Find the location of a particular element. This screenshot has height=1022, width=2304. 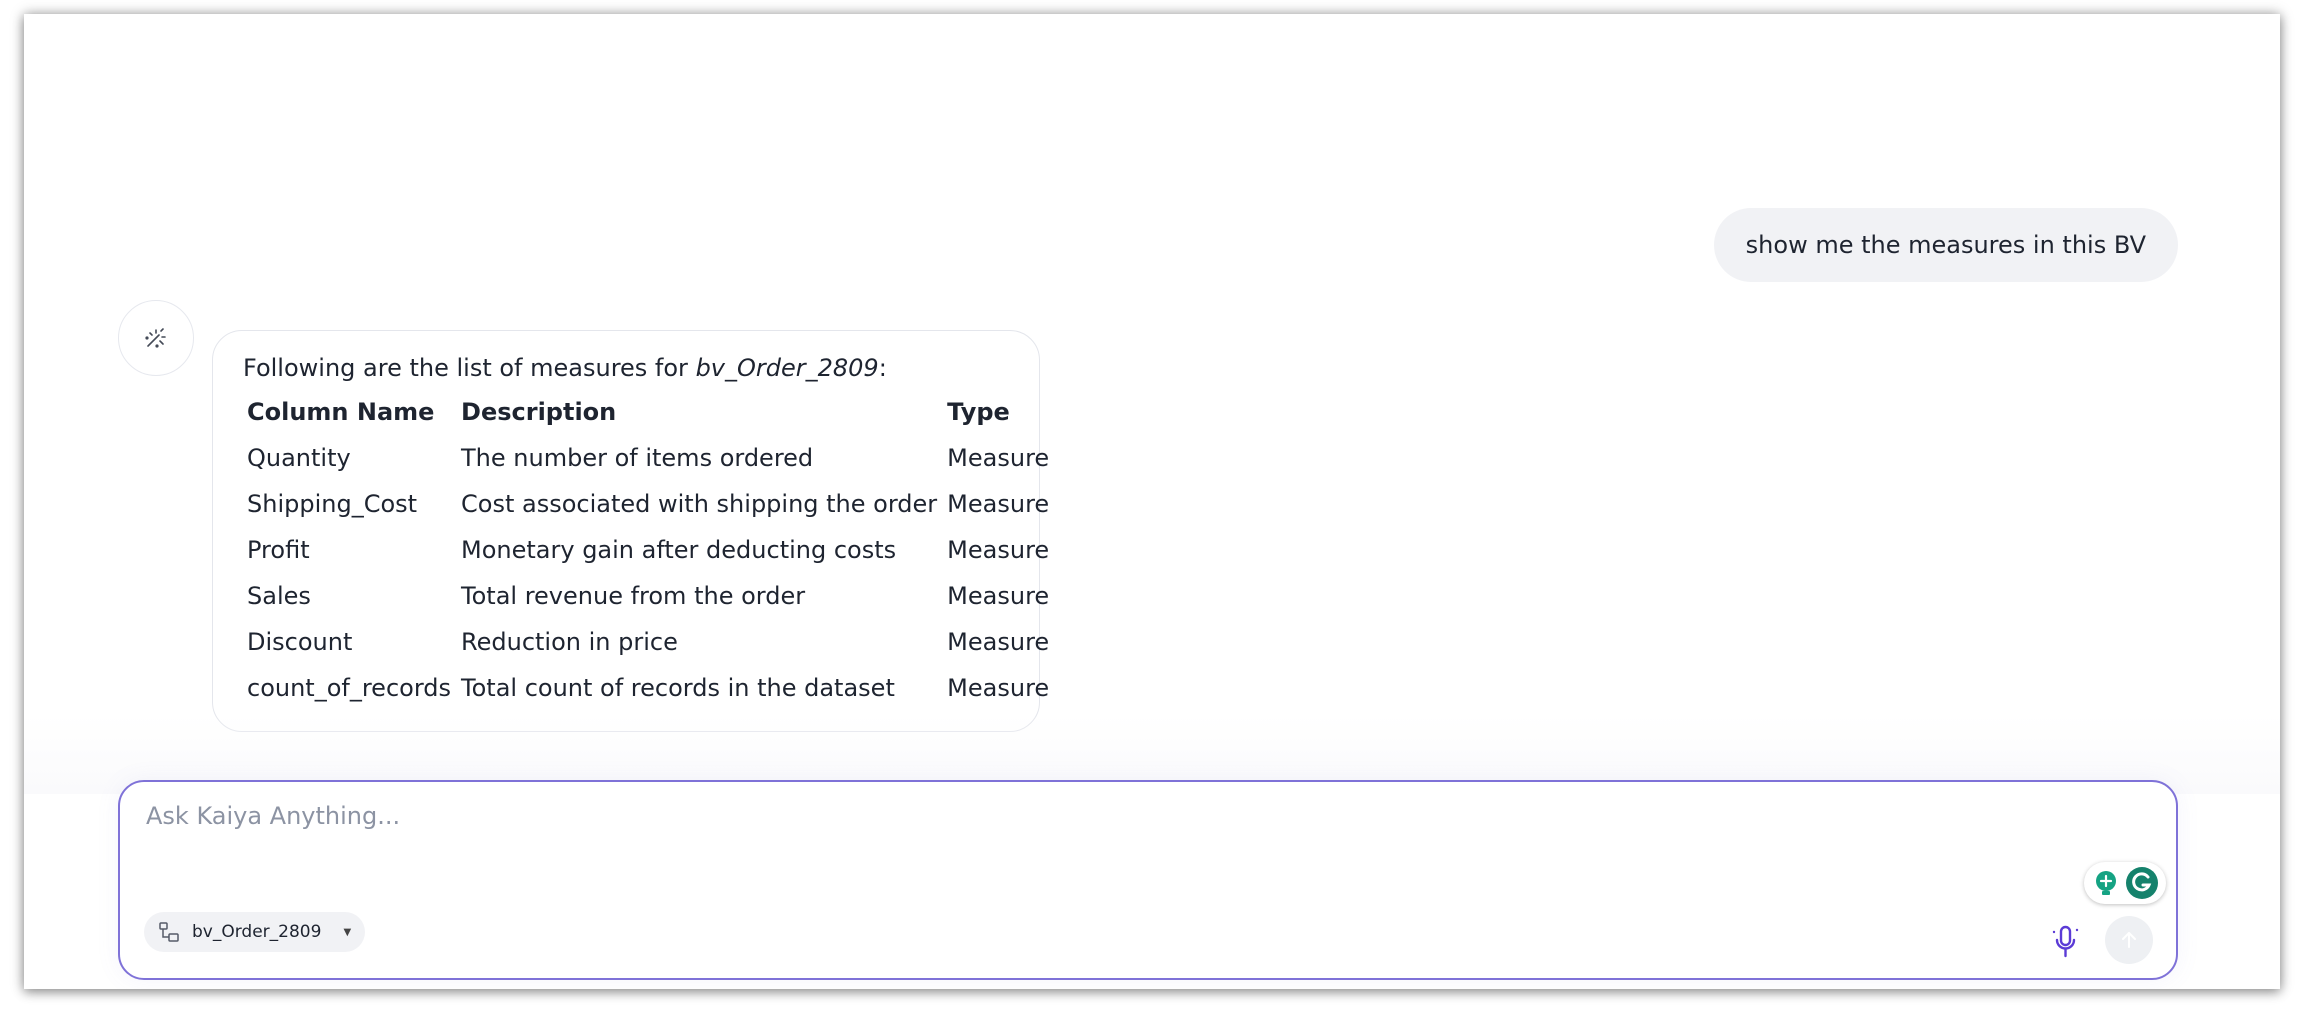

answer-intro-prefix: Following are the list of measures for is located at coordinates (469, 368).